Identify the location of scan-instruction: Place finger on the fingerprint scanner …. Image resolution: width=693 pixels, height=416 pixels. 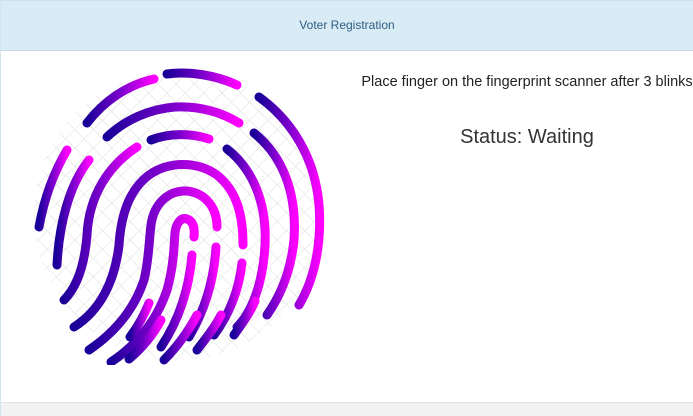
(527, 82).